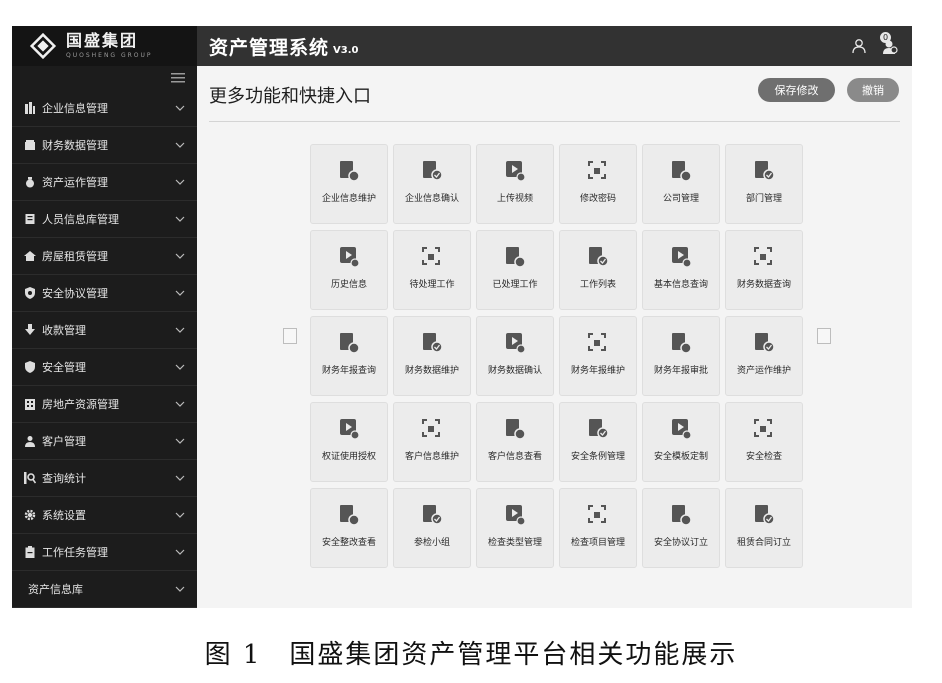 This screenshot has height=683, width=942. I want to click on brand-logo: 国盛集团 QUOSHENG GROUP, so click(104, 46).